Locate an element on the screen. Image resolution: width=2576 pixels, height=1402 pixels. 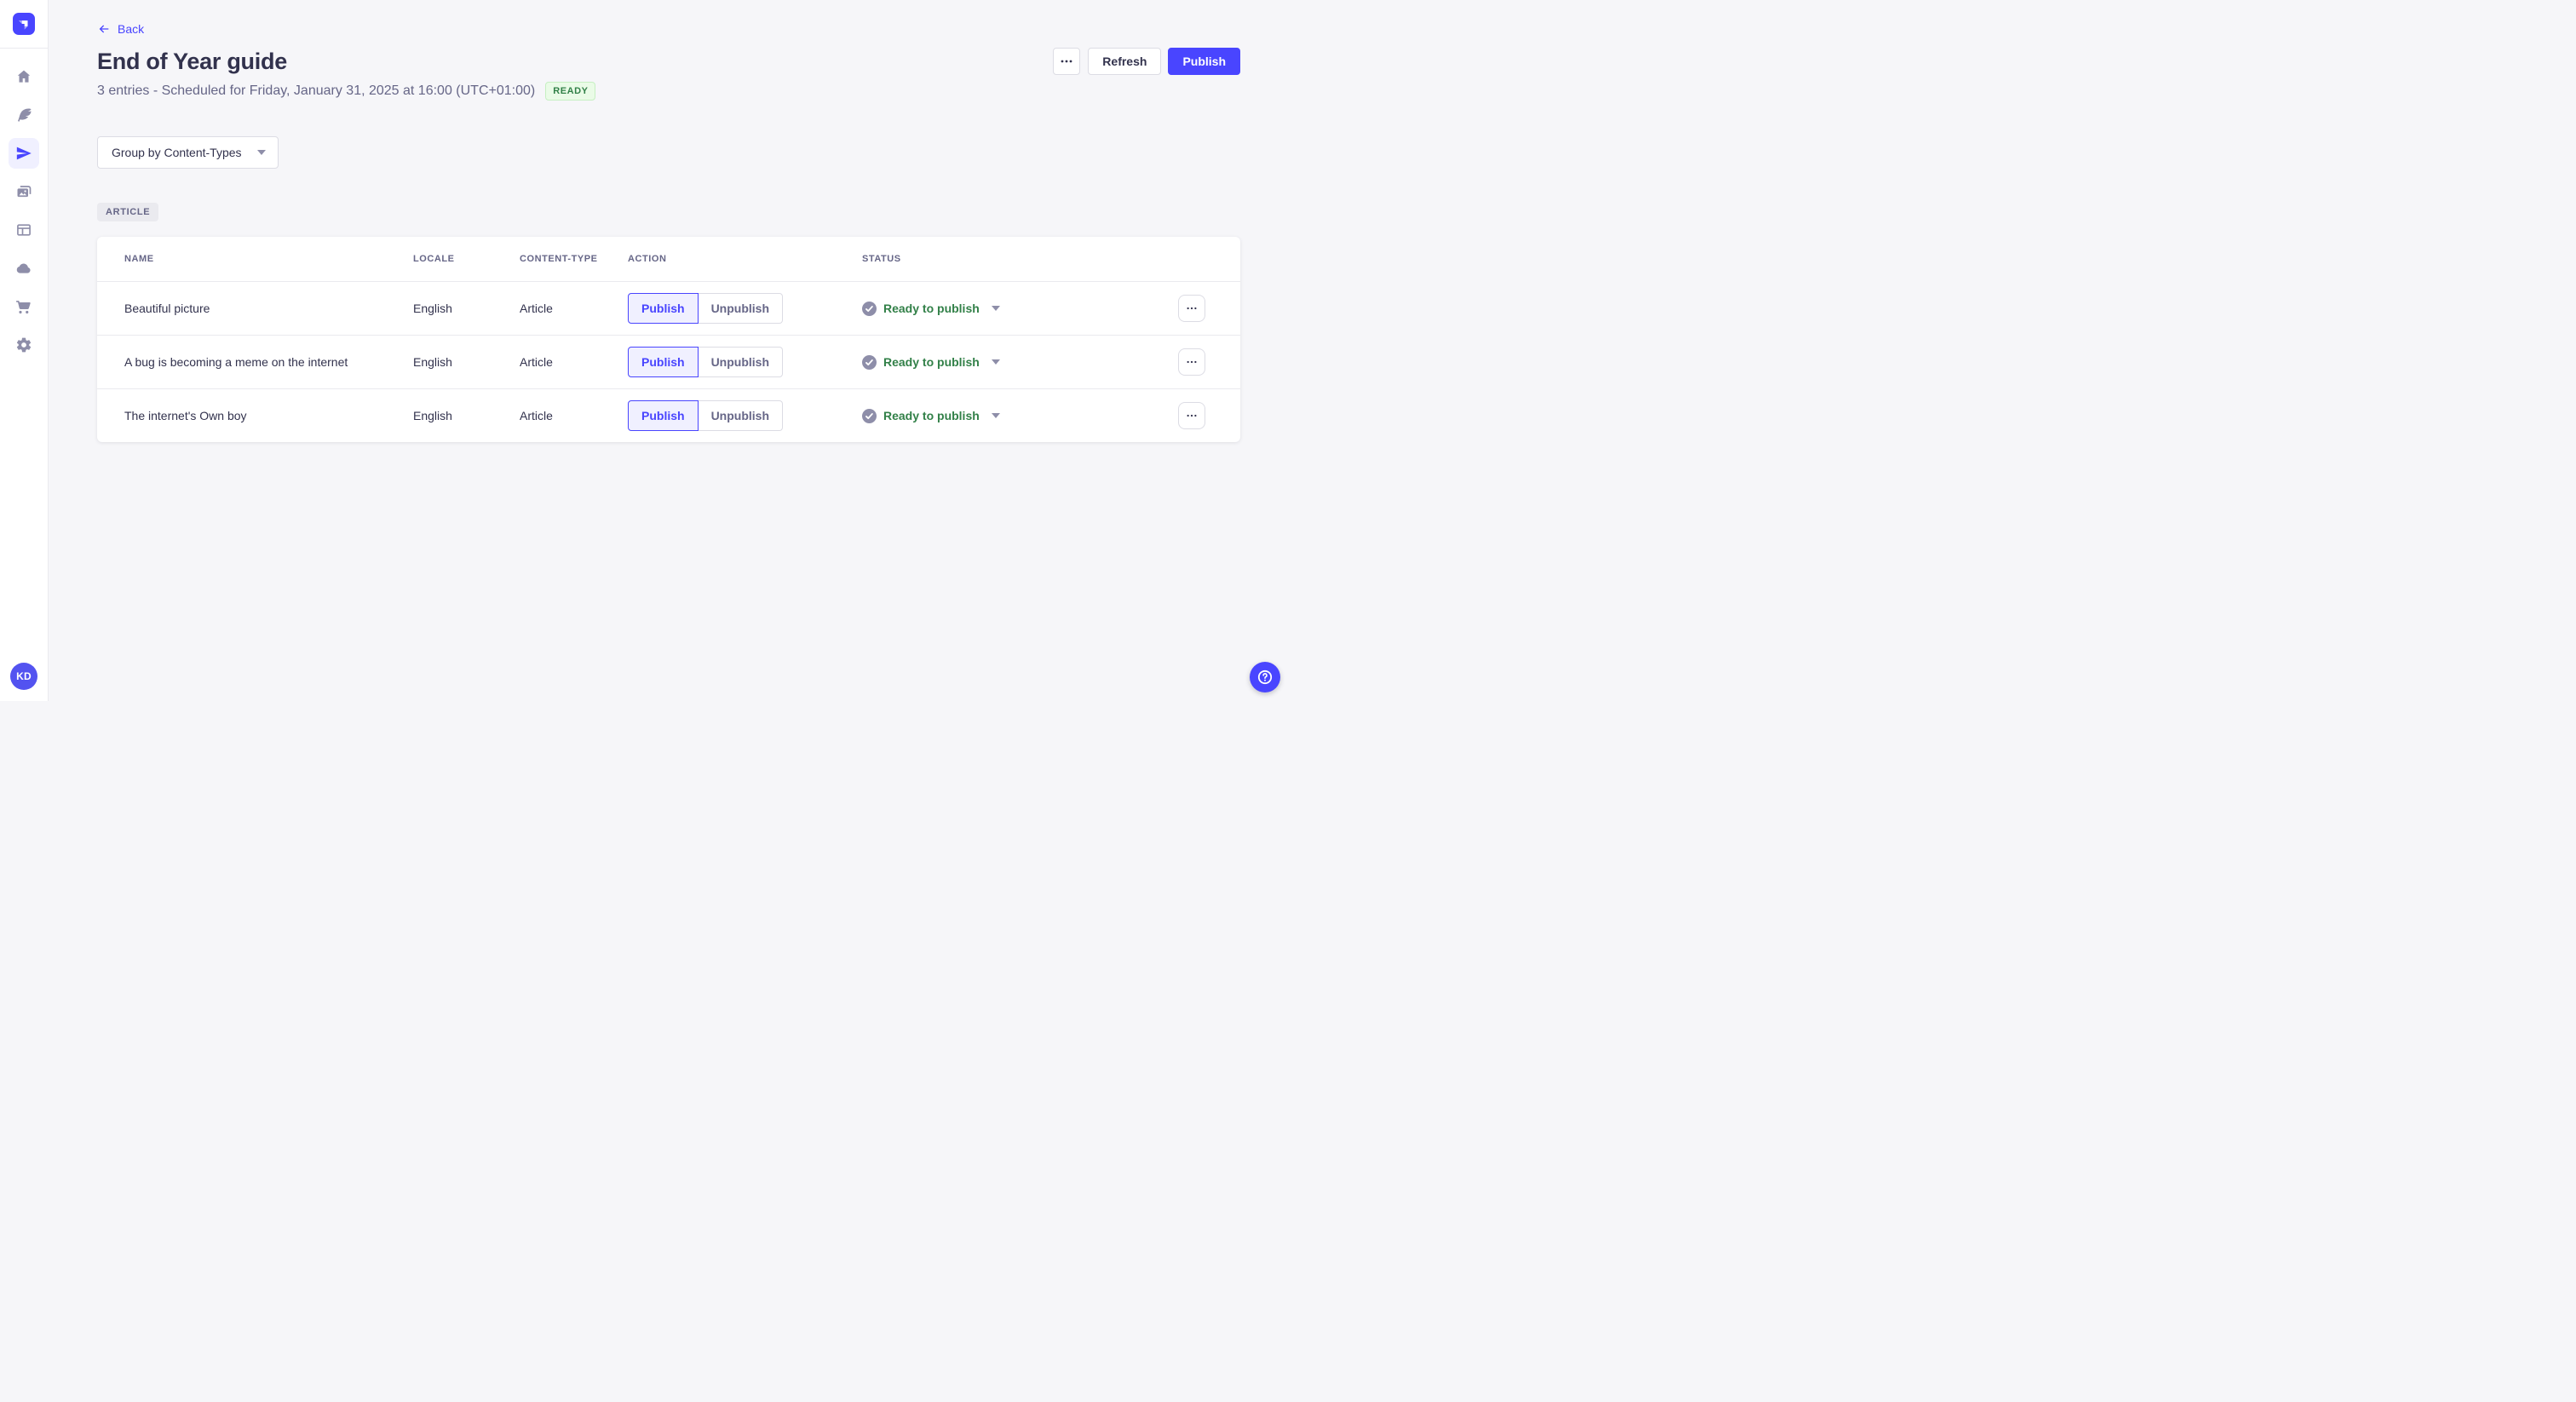
column-header-status: STATUS is located at coordinates (881, 259).